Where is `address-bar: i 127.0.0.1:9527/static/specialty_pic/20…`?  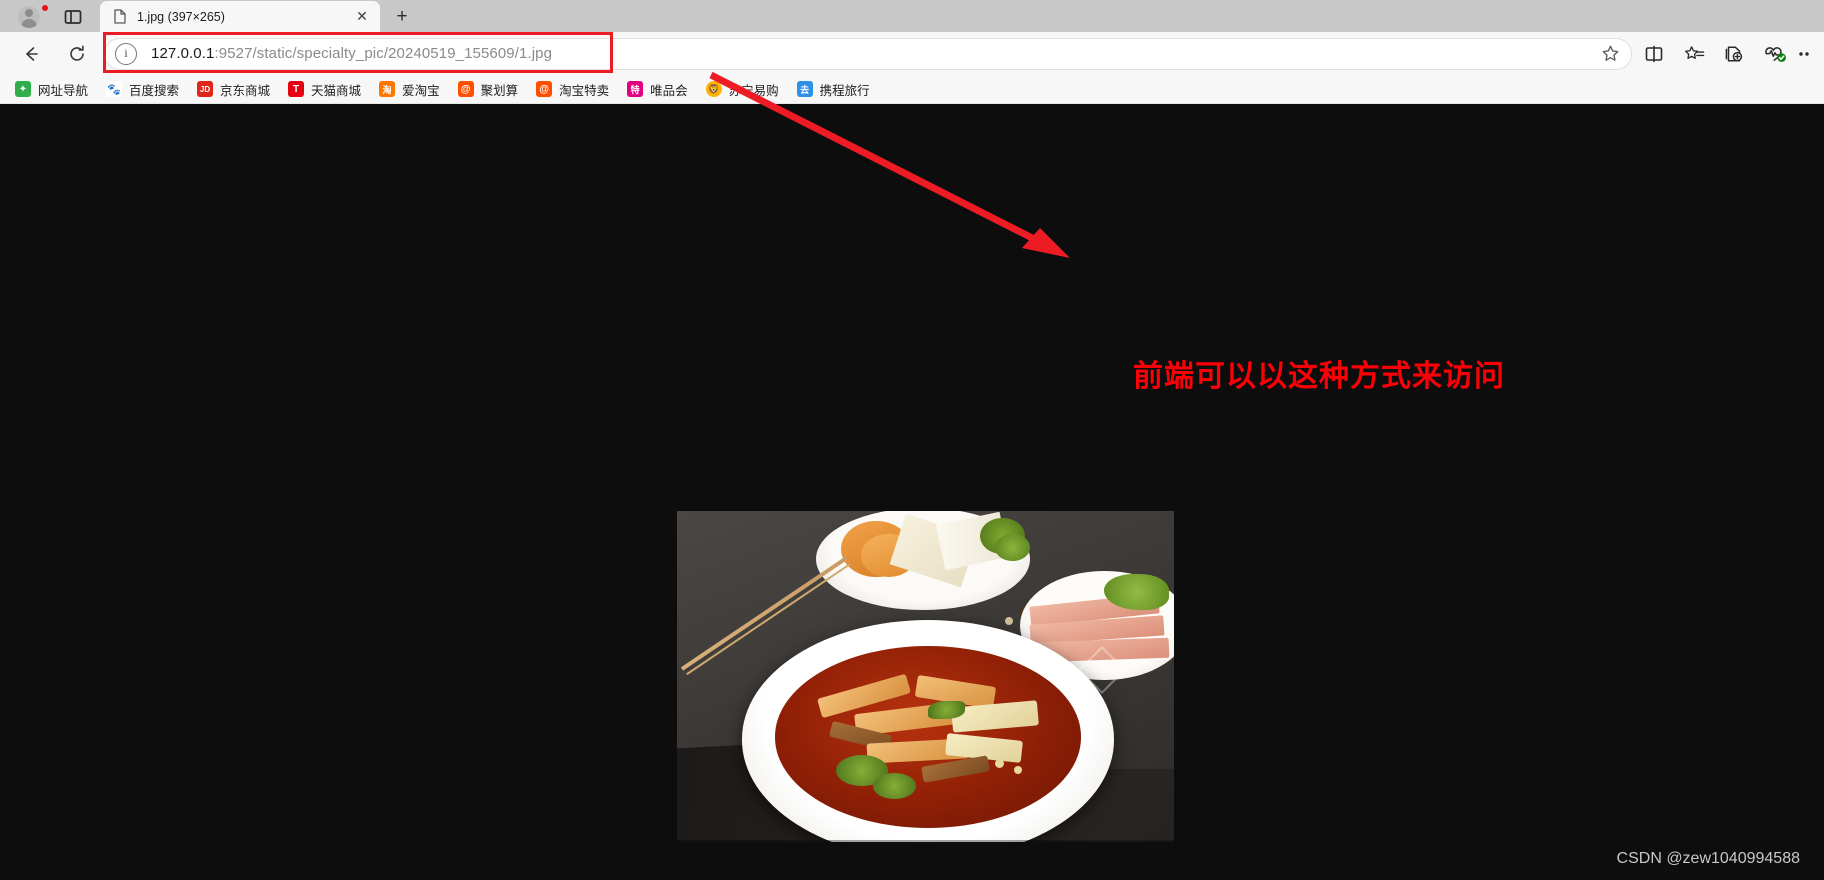
address-bar: i 127.0.0.1:9527/static/specialty_pic/20… is located at coordinates (868, 53).